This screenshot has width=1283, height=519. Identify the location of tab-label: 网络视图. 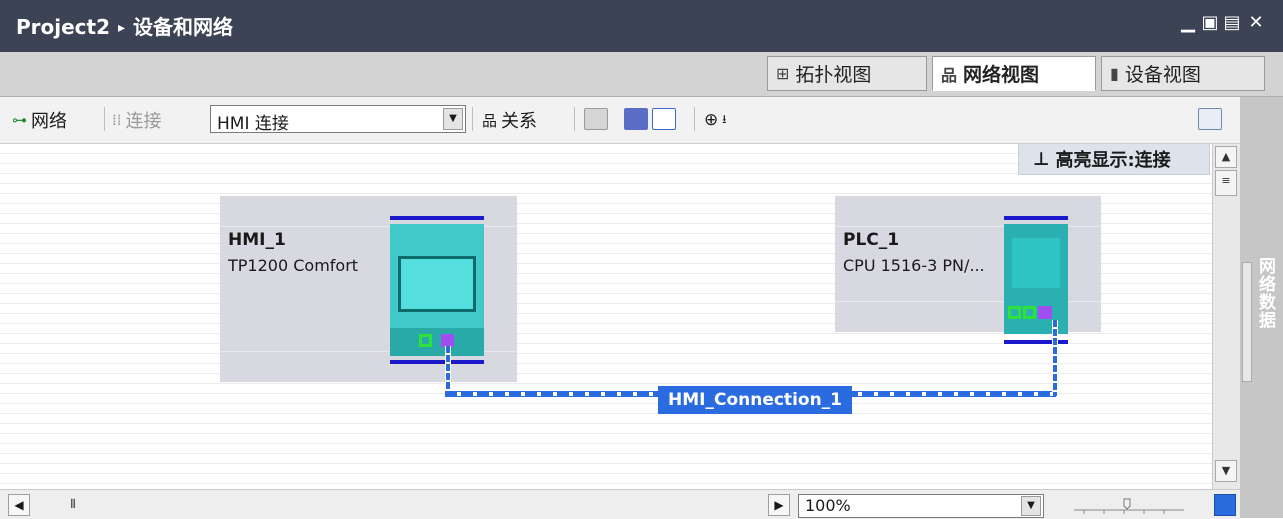
(1001, 75).